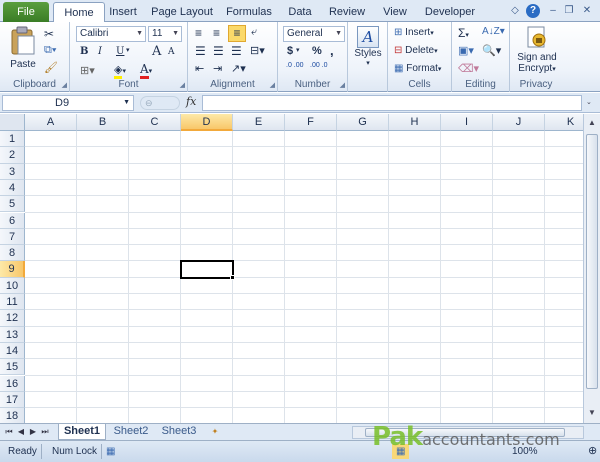 Image resolution: width=600 pixels, height=462 pixels. What do you see at coordinates (12, 171) in the screenshot?
I see `row-header-3: 3` at bounding box center [12, 171].